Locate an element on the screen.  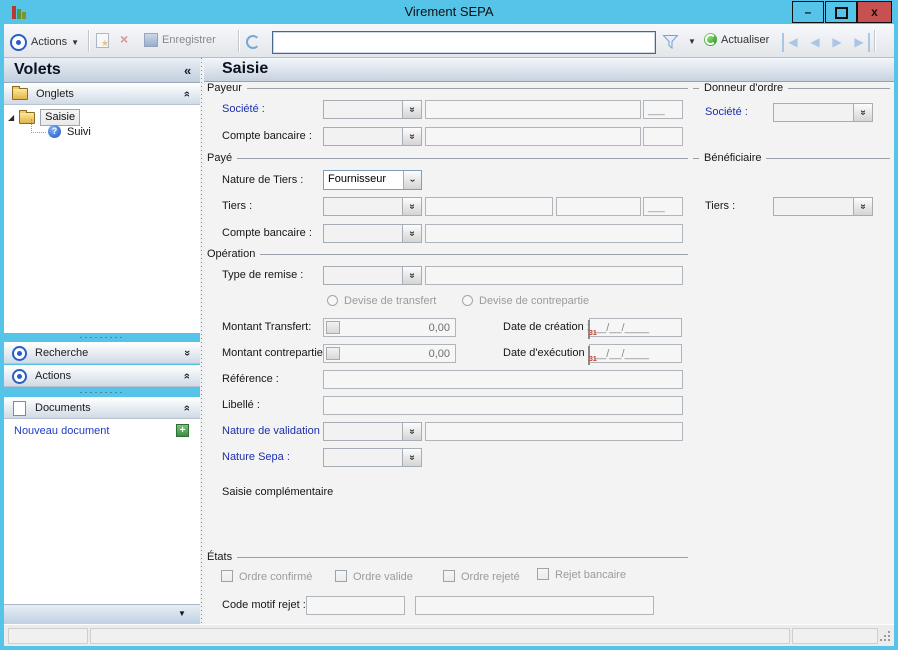
type-remise-combo: » is located at coordinates (372, 275).